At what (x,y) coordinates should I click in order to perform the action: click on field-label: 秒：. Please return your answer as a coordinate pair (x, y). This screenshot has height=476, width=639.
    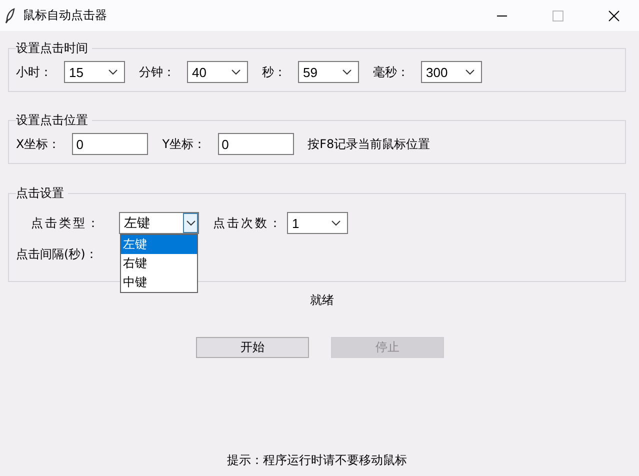
    Looking at the image, I should click on (274, 72).